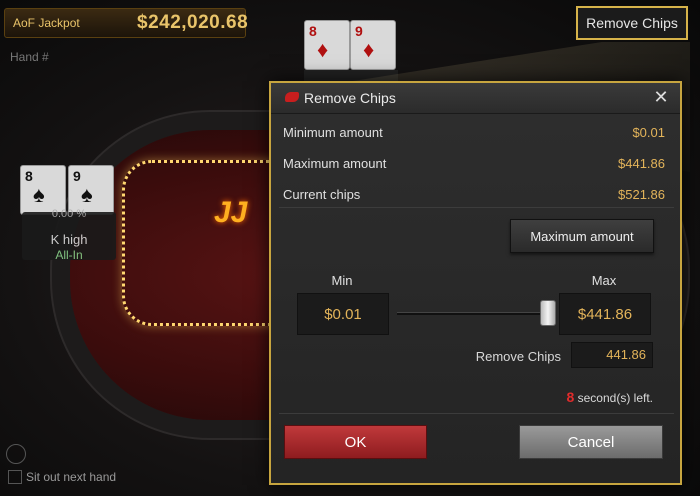  Describe the element at coordinates (342, 280) in the screenshot. I see `min-label: Min` at that location.